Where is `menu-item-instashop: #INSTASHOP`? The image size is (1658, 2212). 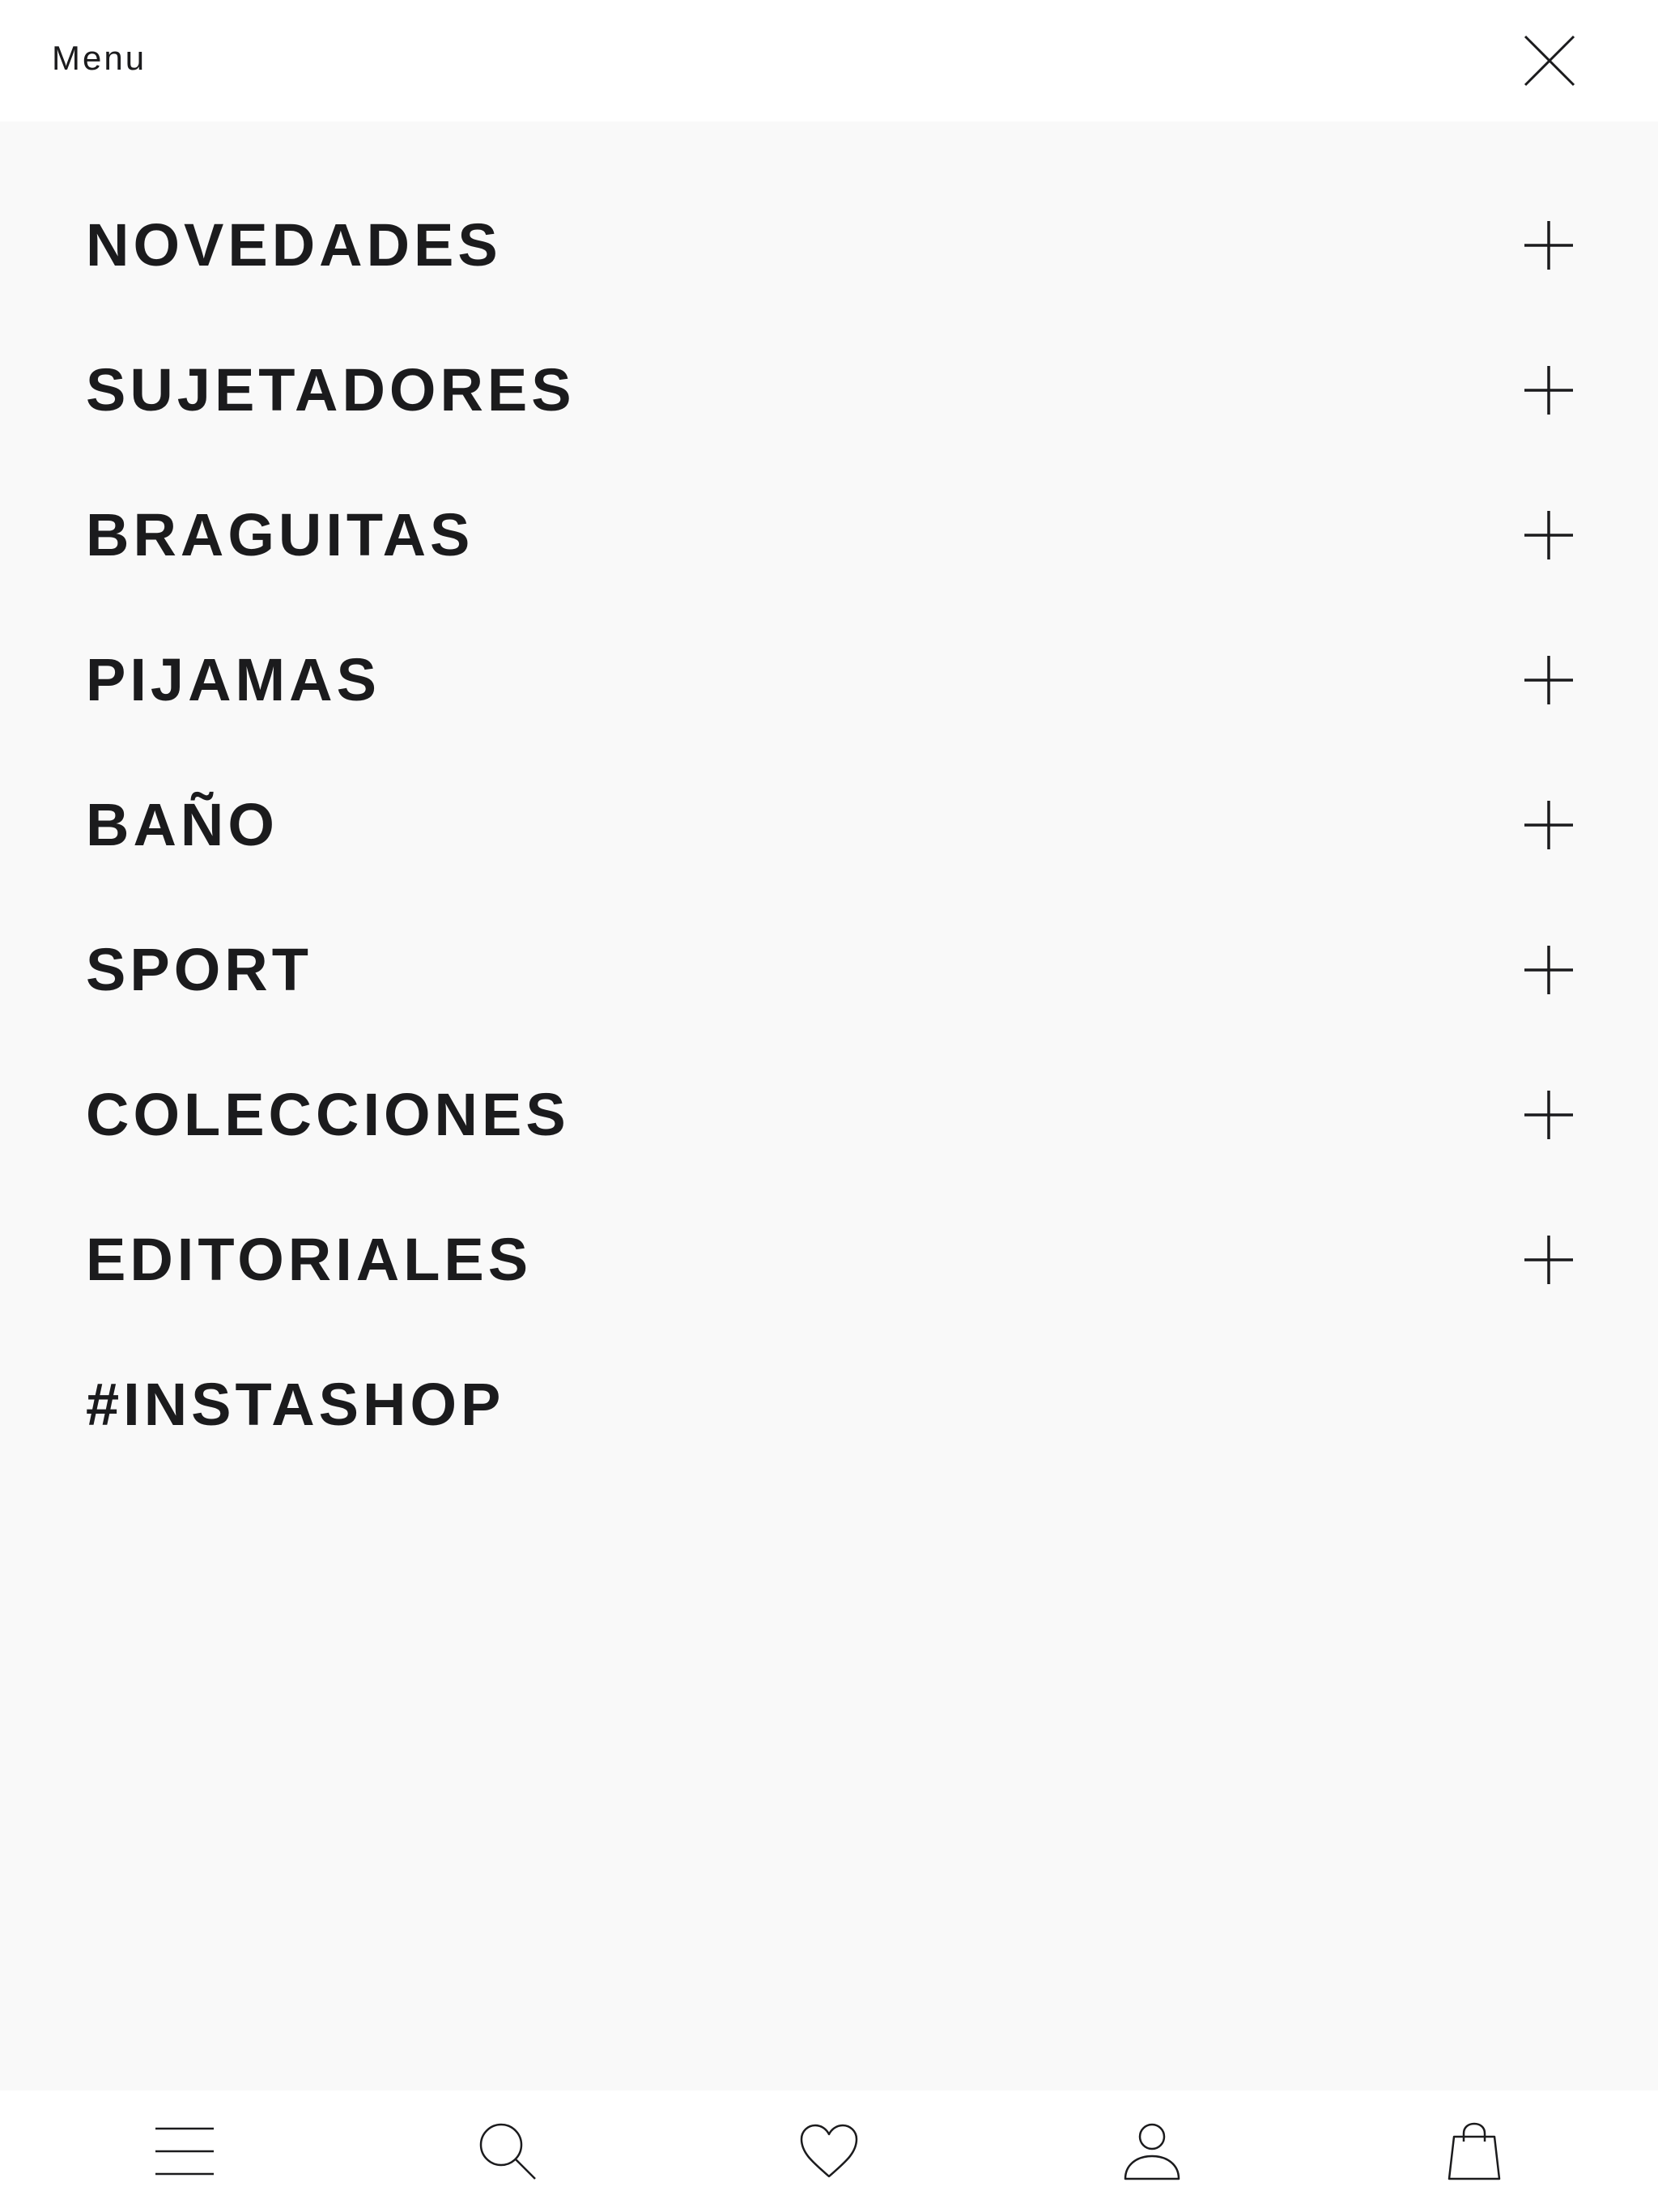
menu-item-instashop: #INSTASHOP is located at coordinates (829, 1405).